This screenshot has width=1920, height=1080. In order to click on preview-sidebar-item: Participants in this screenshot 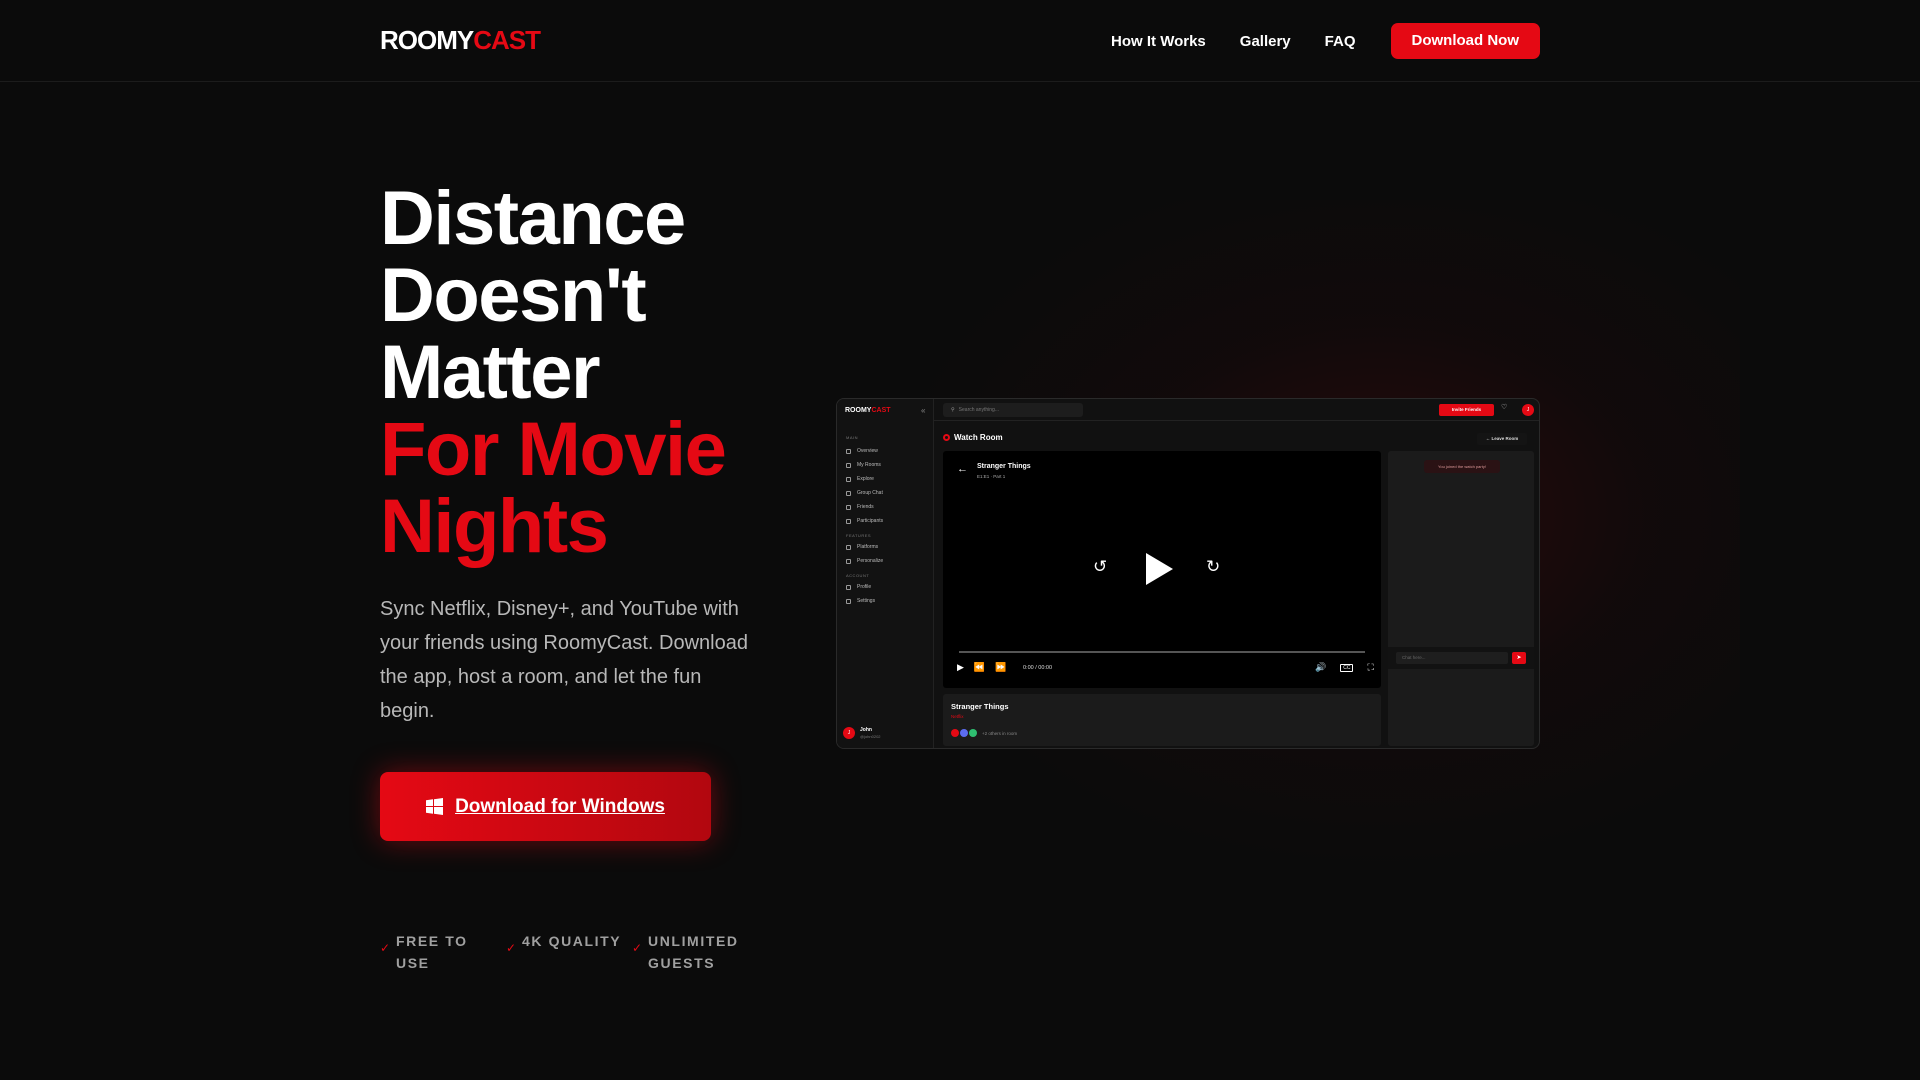, I will do `click(864, 521)`.